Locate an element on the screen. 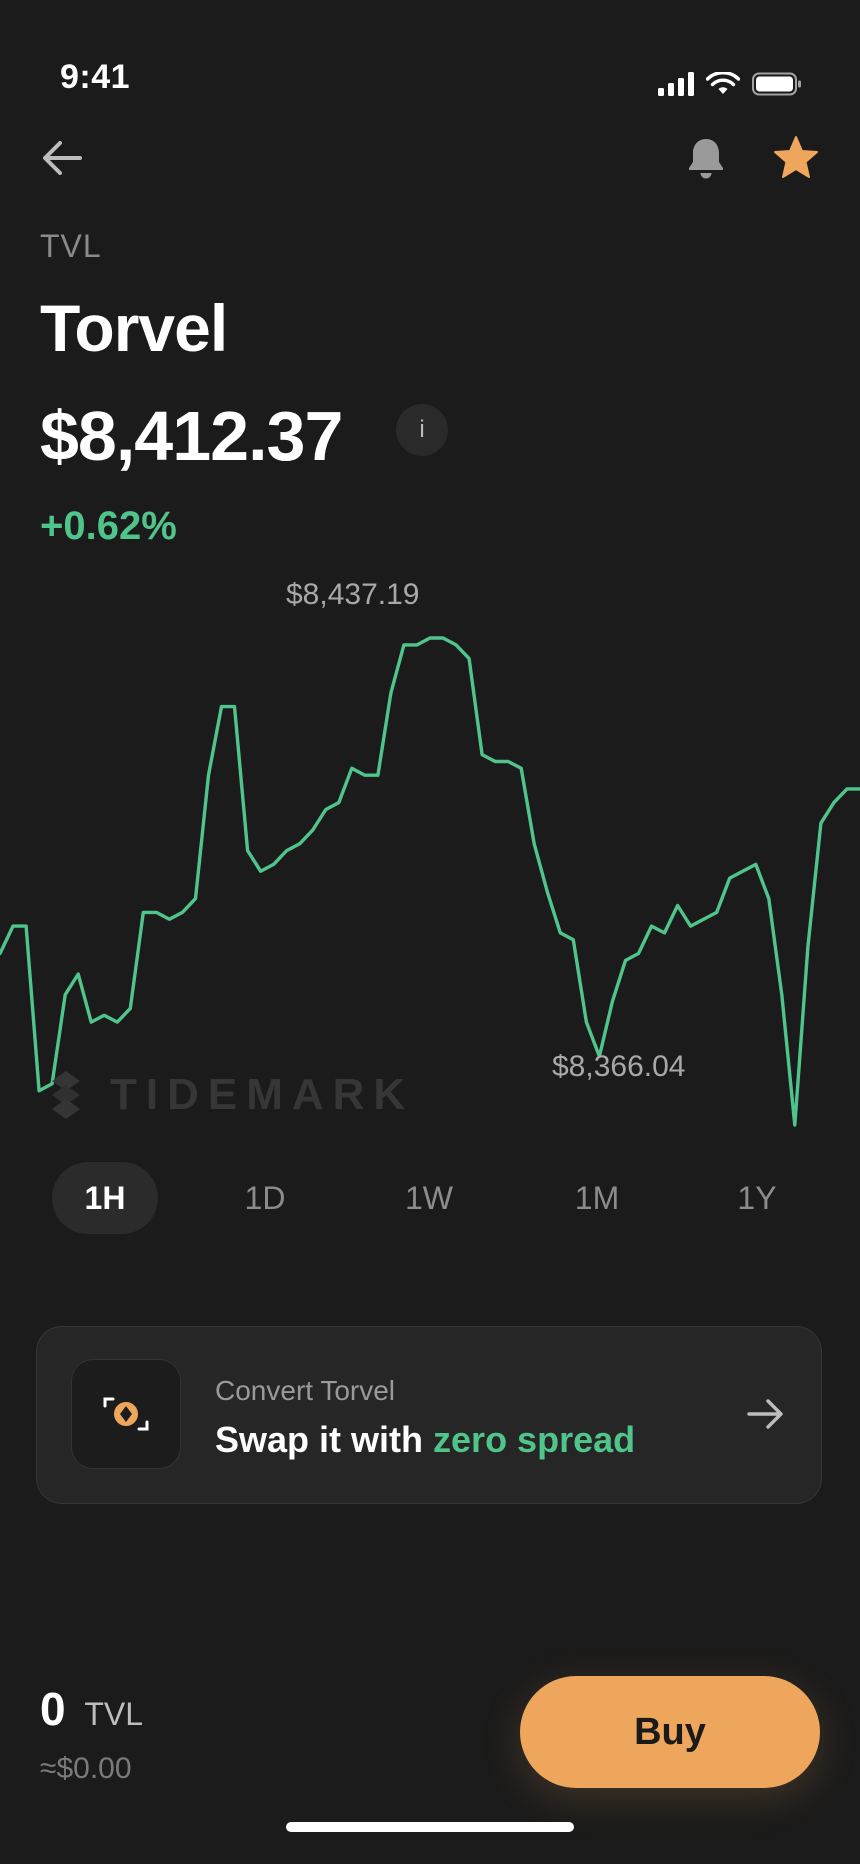 Image resolution: width=860 pixels, height=1864 pixels. swap-coin-icon is located at coordinates (126, 1414).